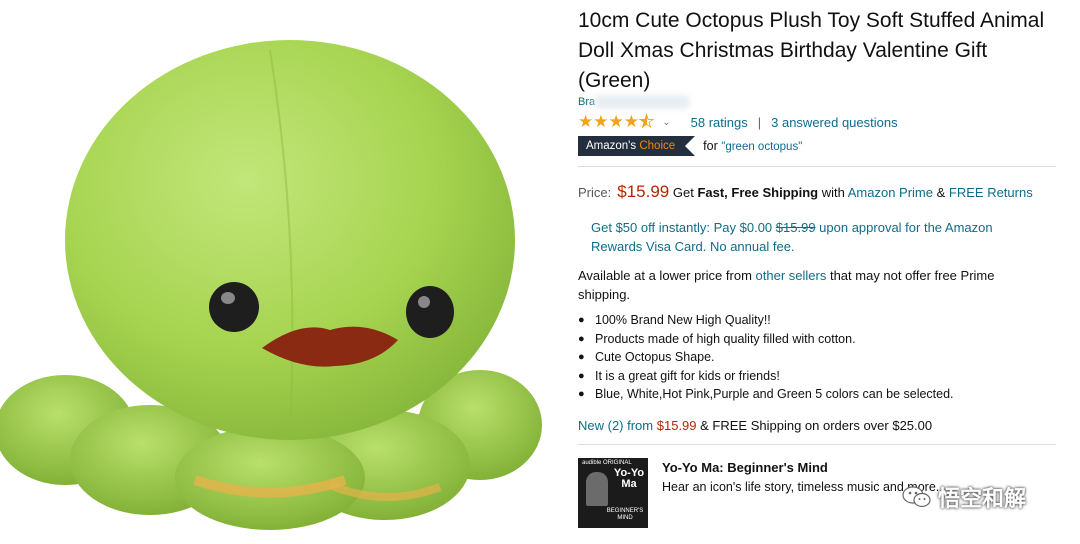  I want to click on wechat-icon, so click(916, 497).